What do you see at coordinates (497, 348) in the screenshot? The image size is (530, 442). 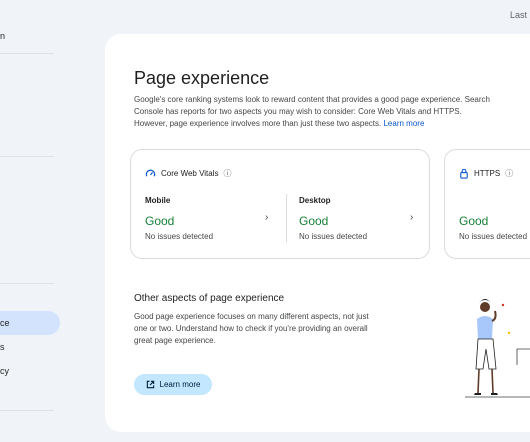 I see `person-illustration` at bounding box center [497, 348].